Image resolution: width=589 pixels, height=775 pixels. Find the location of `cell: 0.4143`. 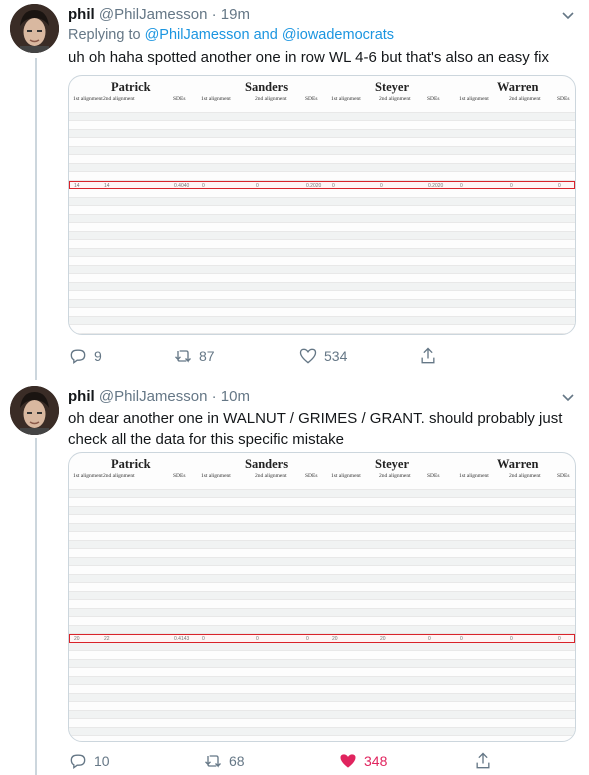

cell: 0.4143 is located at coordinates (182, 639).